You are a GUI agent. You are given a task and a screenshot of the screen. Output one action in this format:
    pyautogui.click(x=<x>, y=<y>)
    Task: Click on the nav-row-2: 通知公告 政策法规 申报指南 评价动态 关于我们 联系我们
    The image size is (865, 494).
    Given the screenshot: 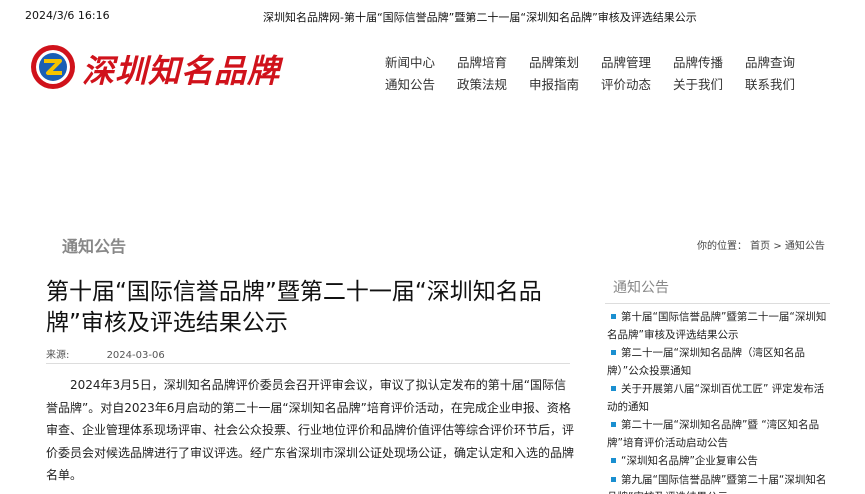 What is the action you would take?
    pyautogui.click(x=605, y=85)
    